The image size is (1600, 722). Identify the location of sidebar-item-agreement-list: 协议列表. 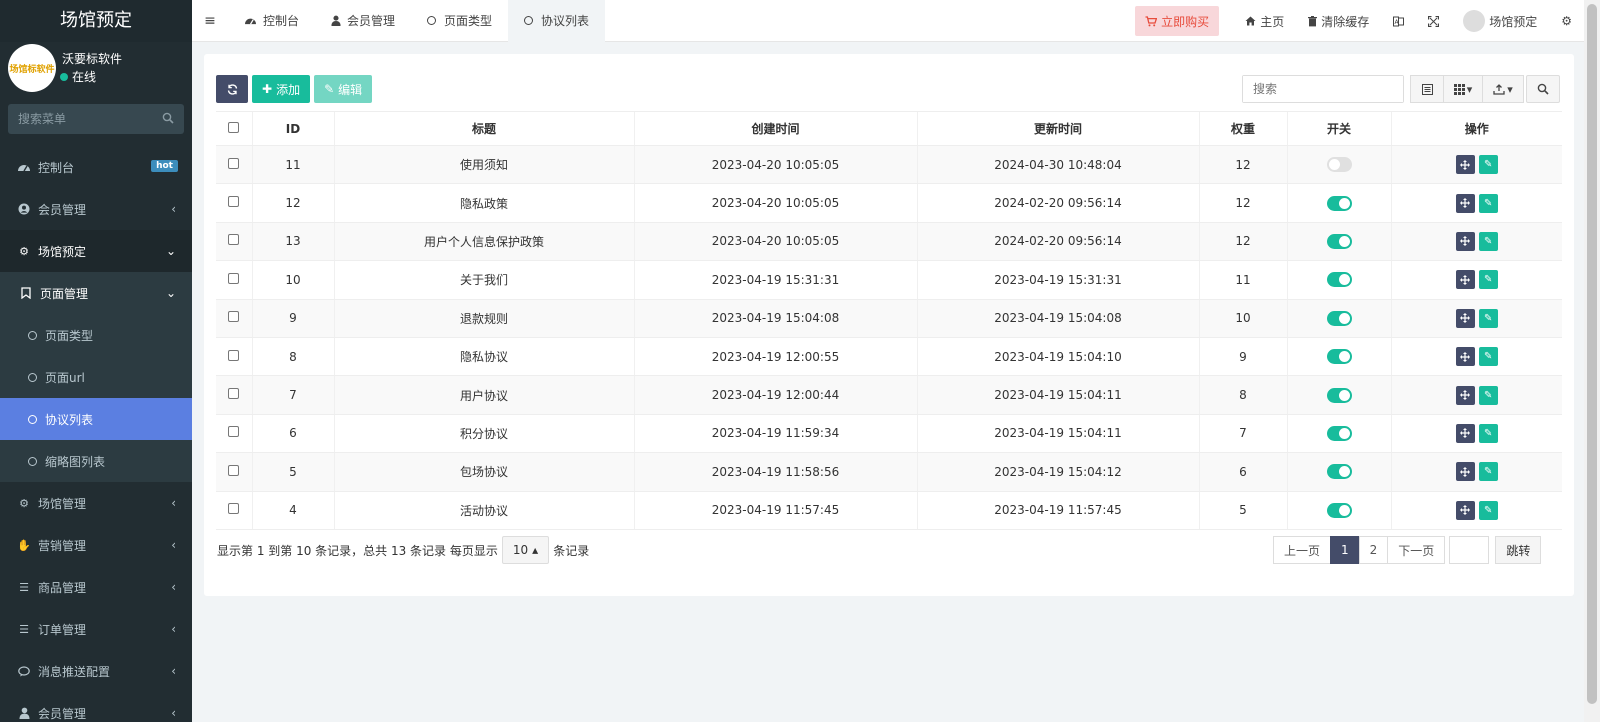
(96, 419).